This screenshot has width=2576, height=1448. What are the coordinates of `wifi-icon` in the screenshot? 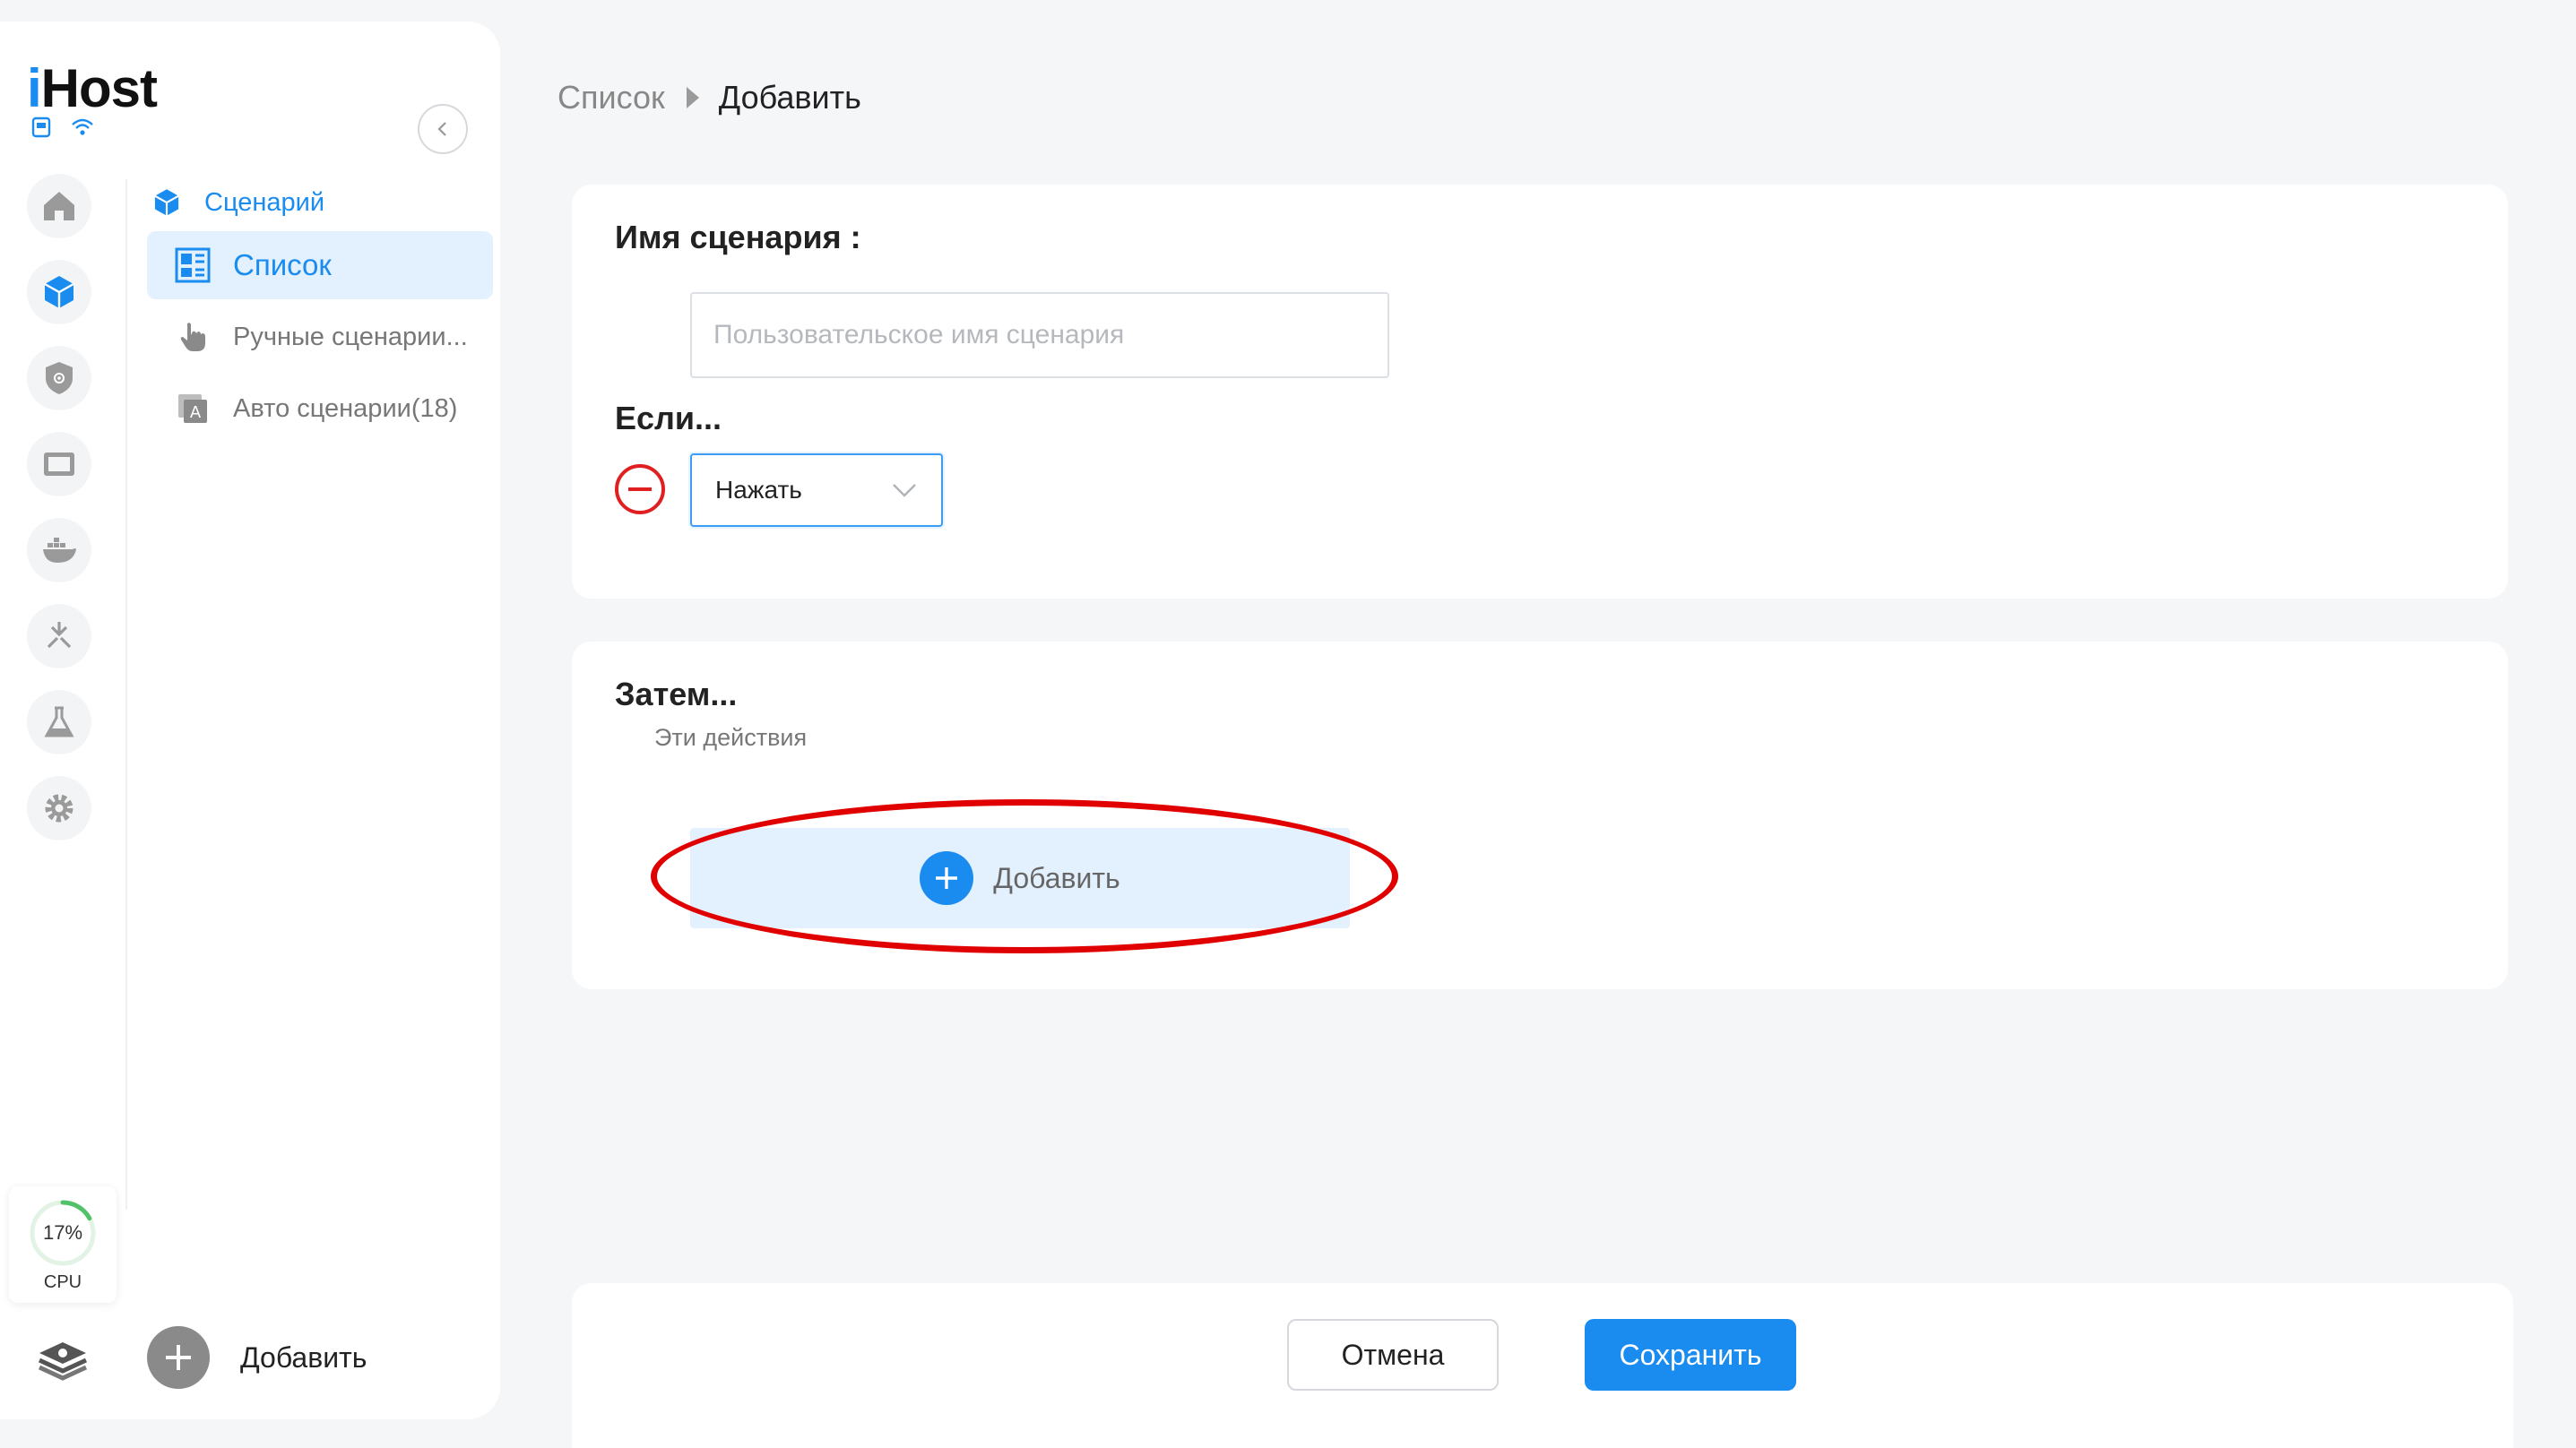 It's located at (82, 128).